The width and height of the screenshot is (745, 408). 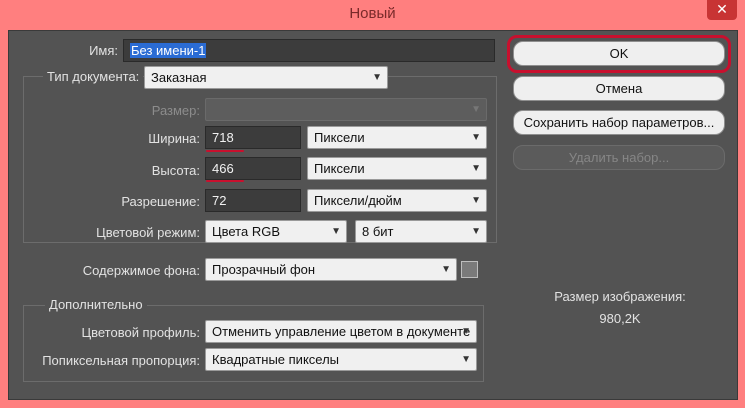 What do you see at coordinates (148, 232) in the screenshot?
I see `color-mode-label: Цветовой режим:` at bounding box center [148, 232].